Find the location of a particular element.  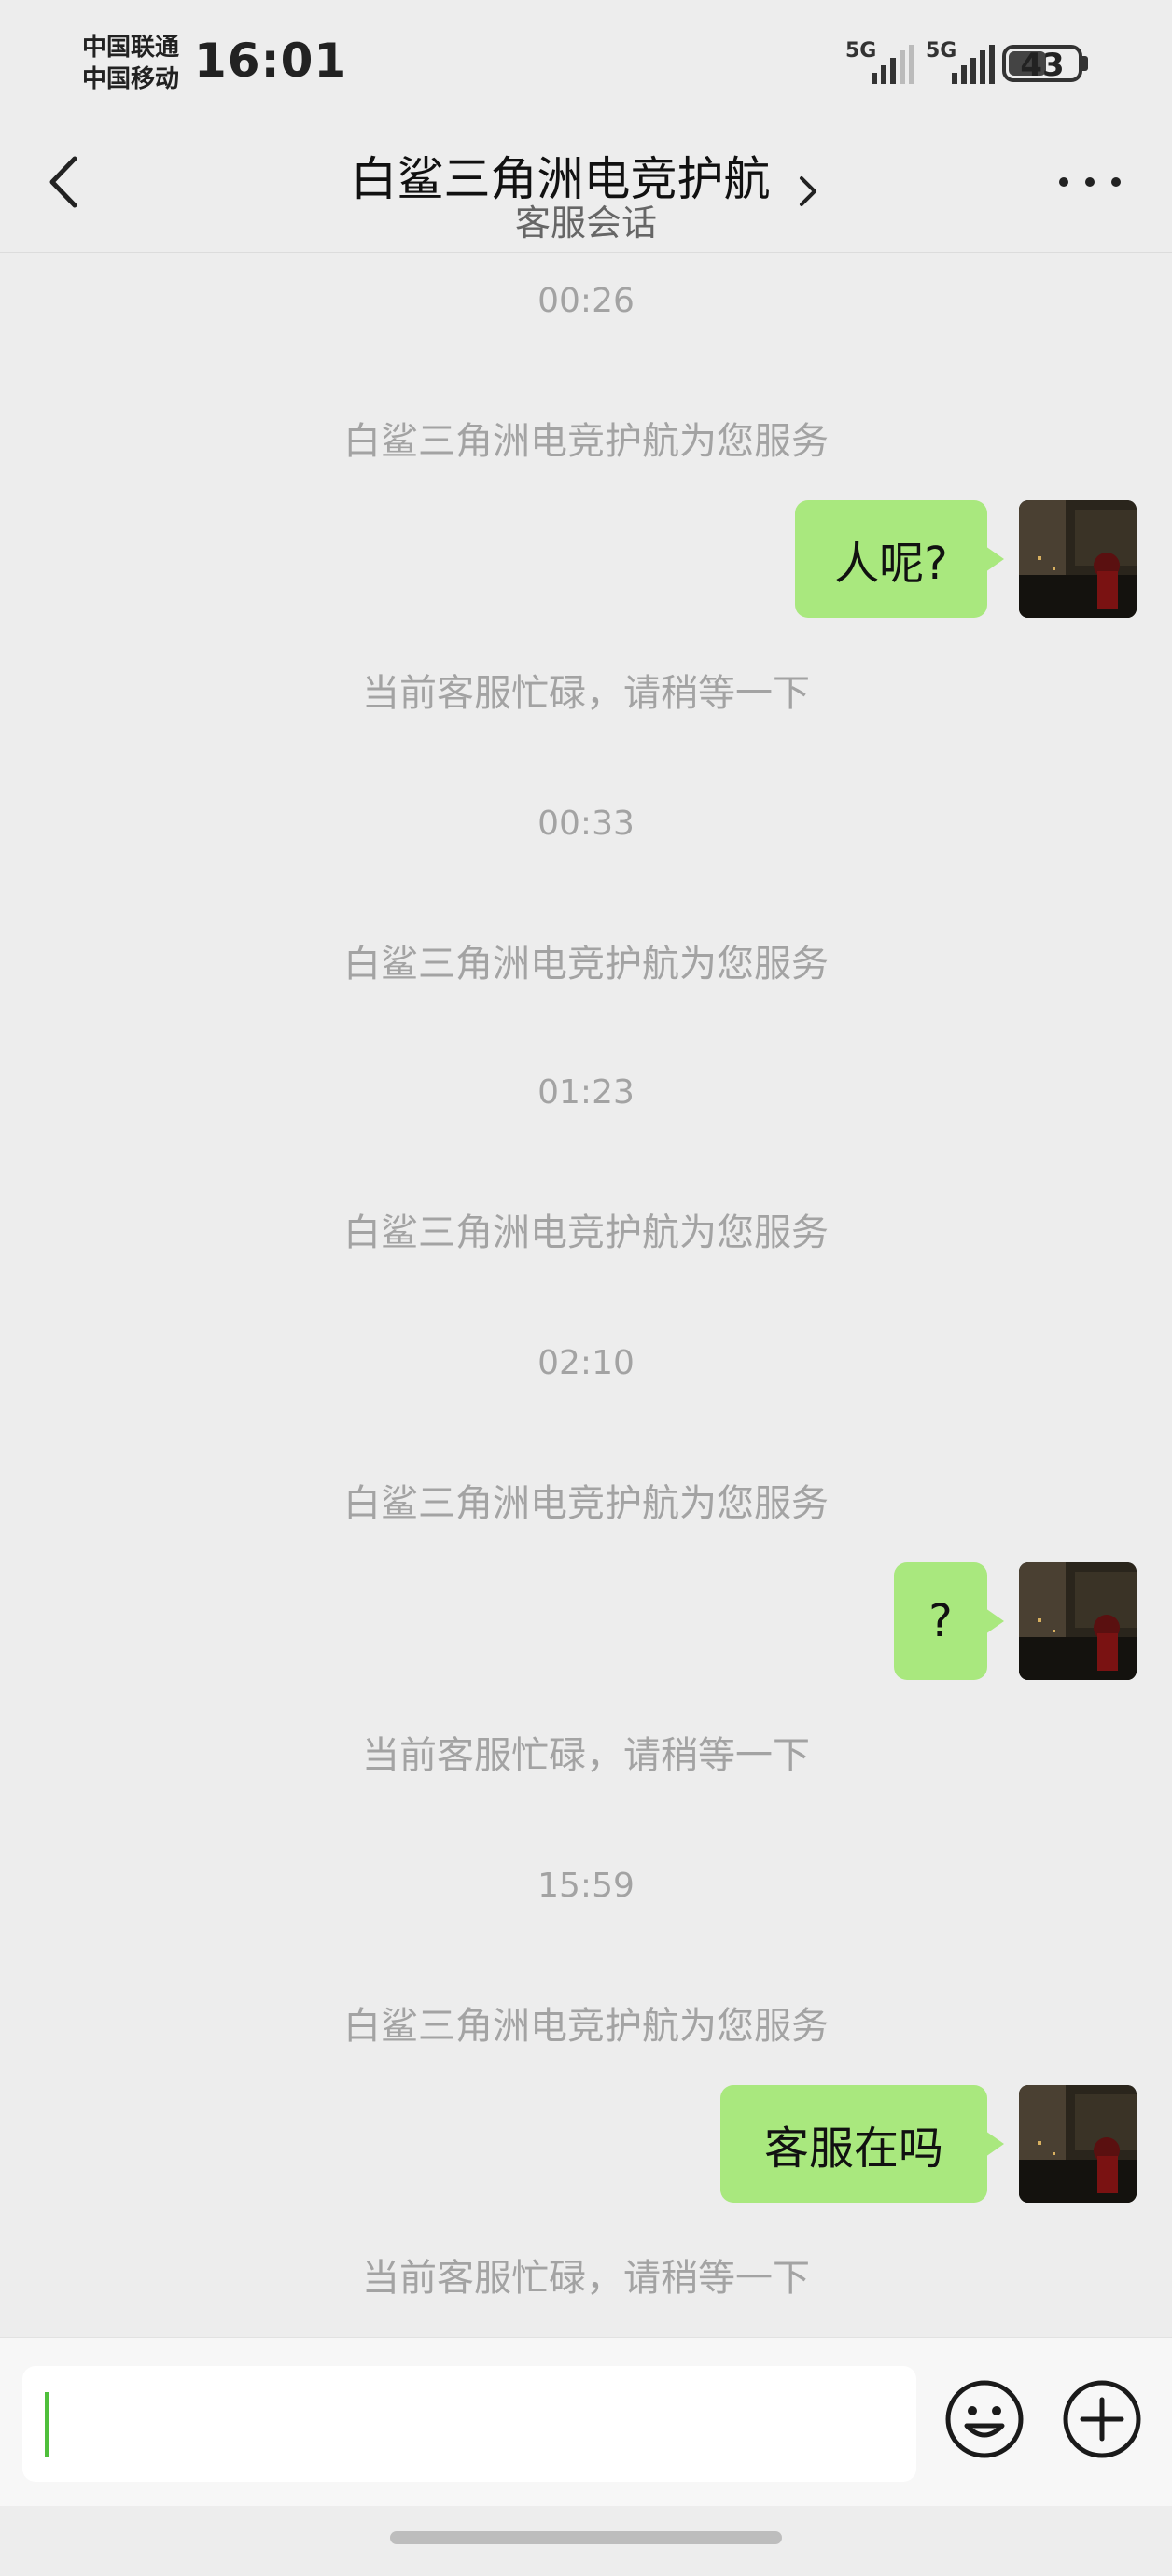

status-bar: 中国联通 中国移动 16:01 5G 5G 43 is located at coordinates (586, 65).